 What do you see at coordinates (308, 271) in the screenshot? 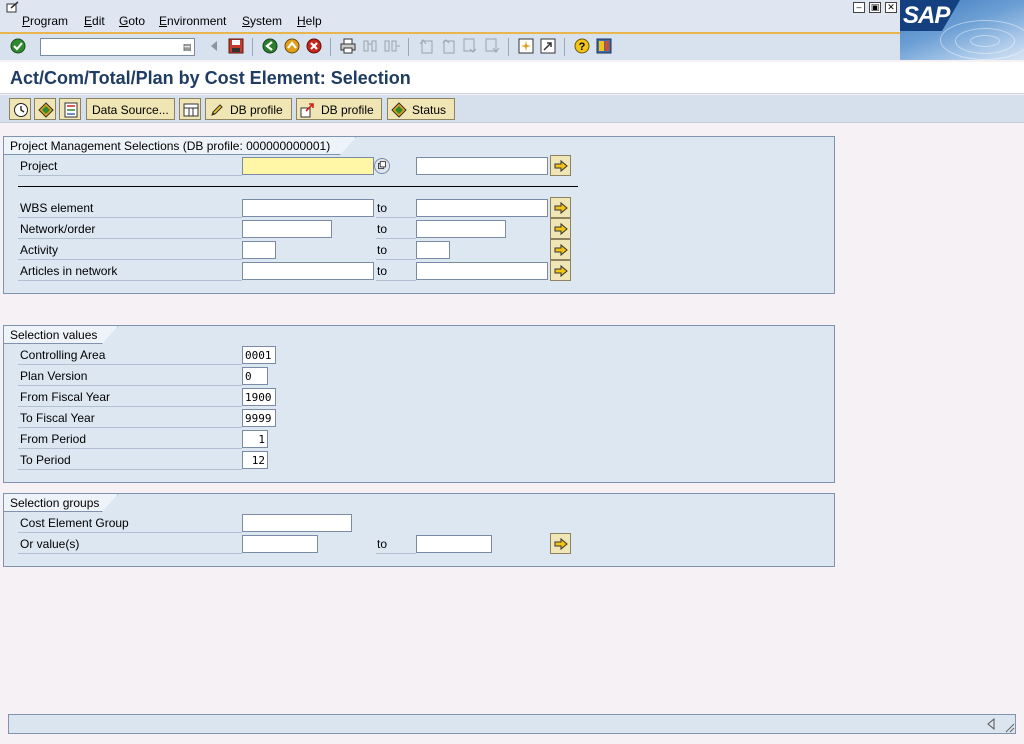
I see `articles-in-network-from-input` at bounding box center [308, 271].